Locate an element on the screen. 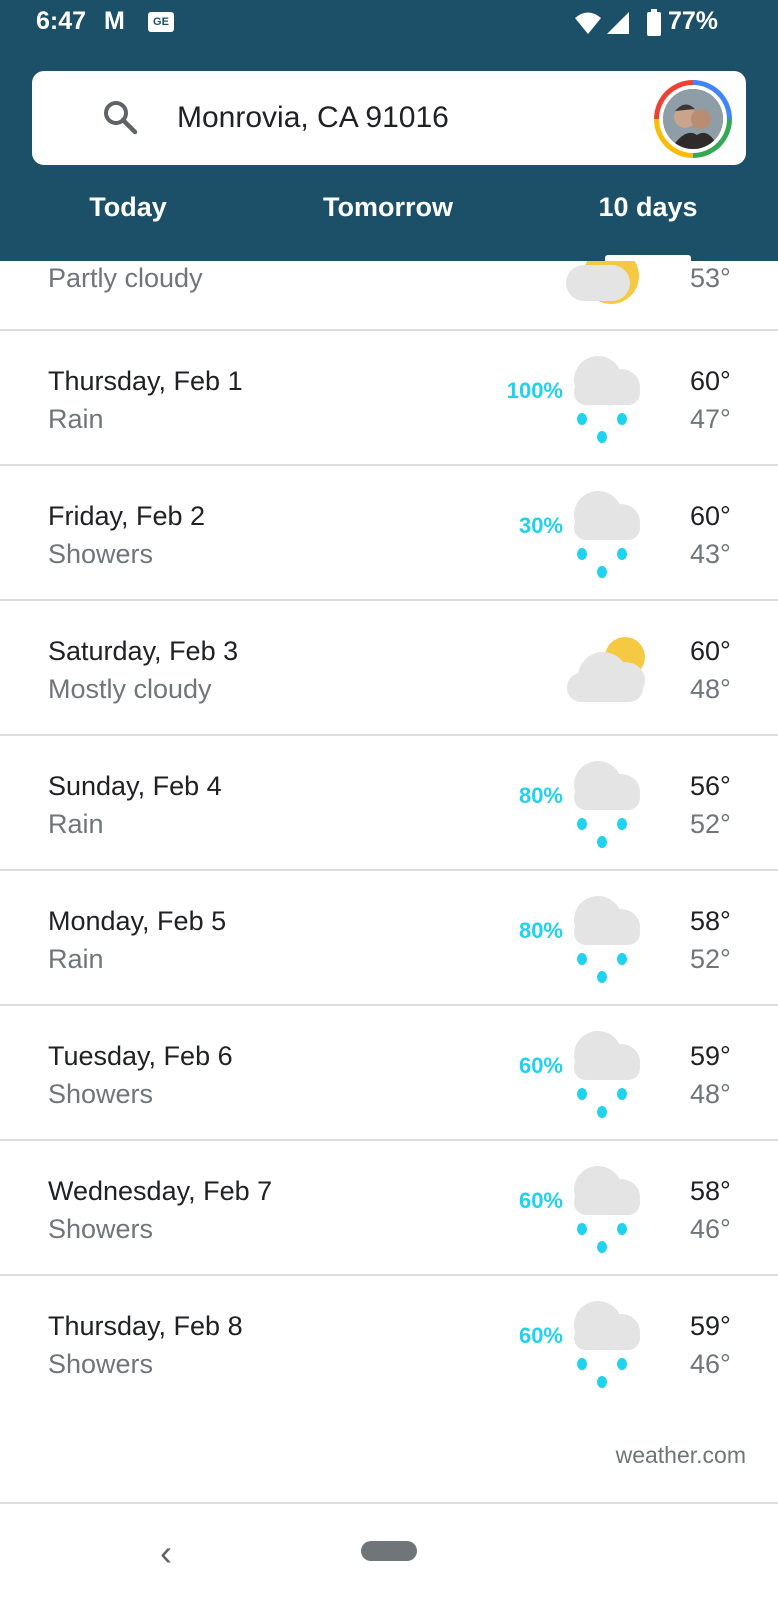 Image resolution: width=778 pixels, height=1599 pixels. status-bar: 6:47 M GE 77% is located at coordinates (389, 25).